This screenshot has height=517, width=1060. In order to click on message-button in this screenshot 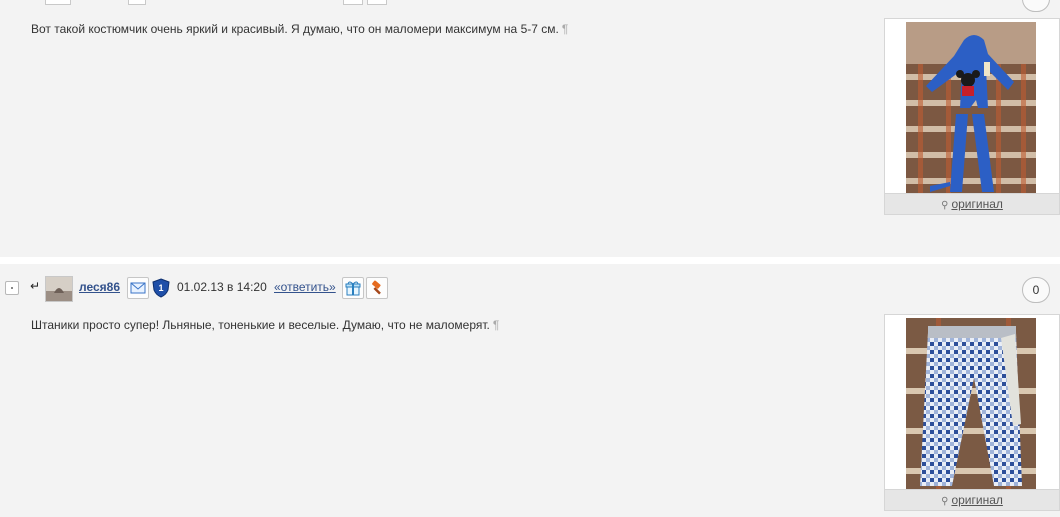, I will do `click(138, 288)`.